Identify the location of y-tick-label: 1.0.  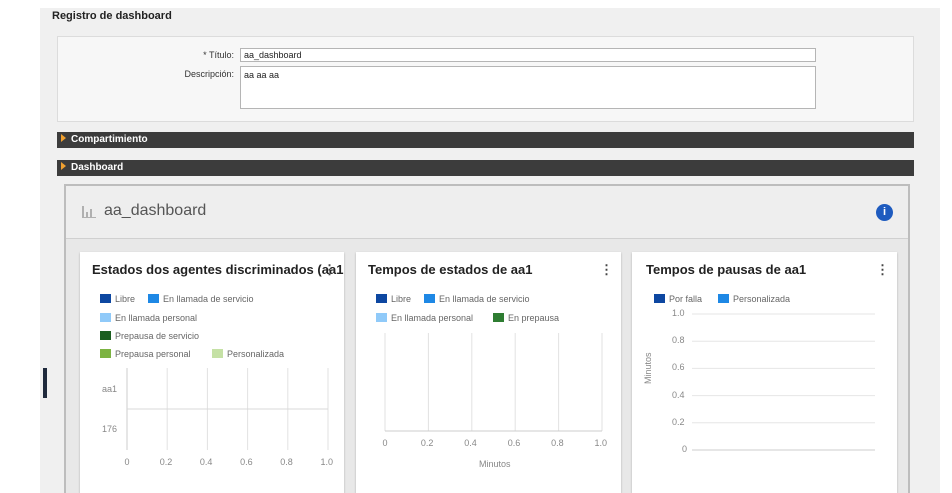
(678, 313).